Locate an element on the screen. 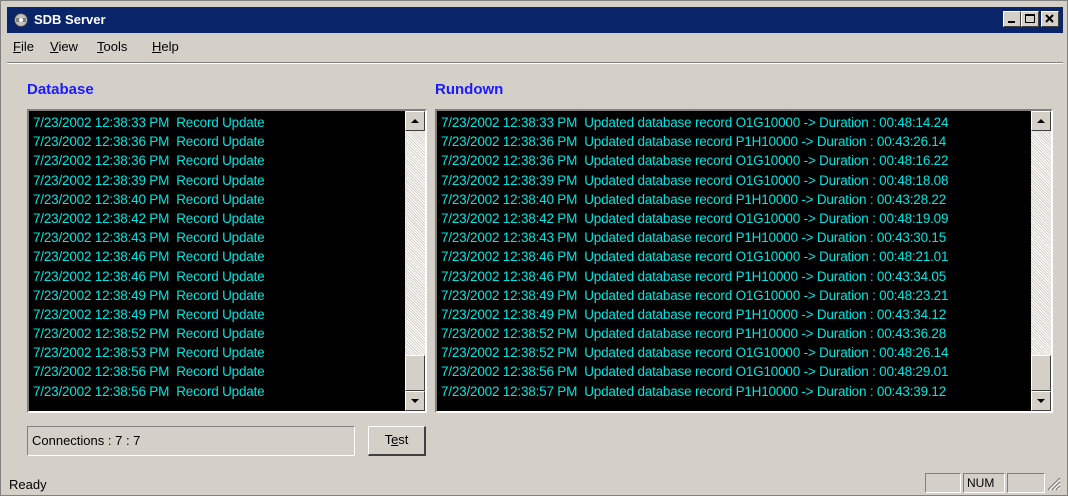 Image resolution: width=1068 pixels, height=496 pixels. menu-file-label: ile is located at coordinates (27, 46).